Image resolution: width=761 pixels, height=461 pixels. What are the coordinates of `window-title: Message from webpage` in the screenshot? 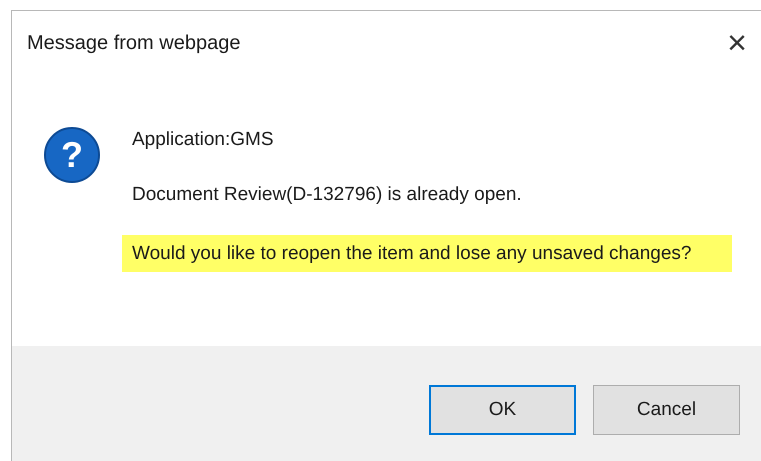 It's located at (133, 43).